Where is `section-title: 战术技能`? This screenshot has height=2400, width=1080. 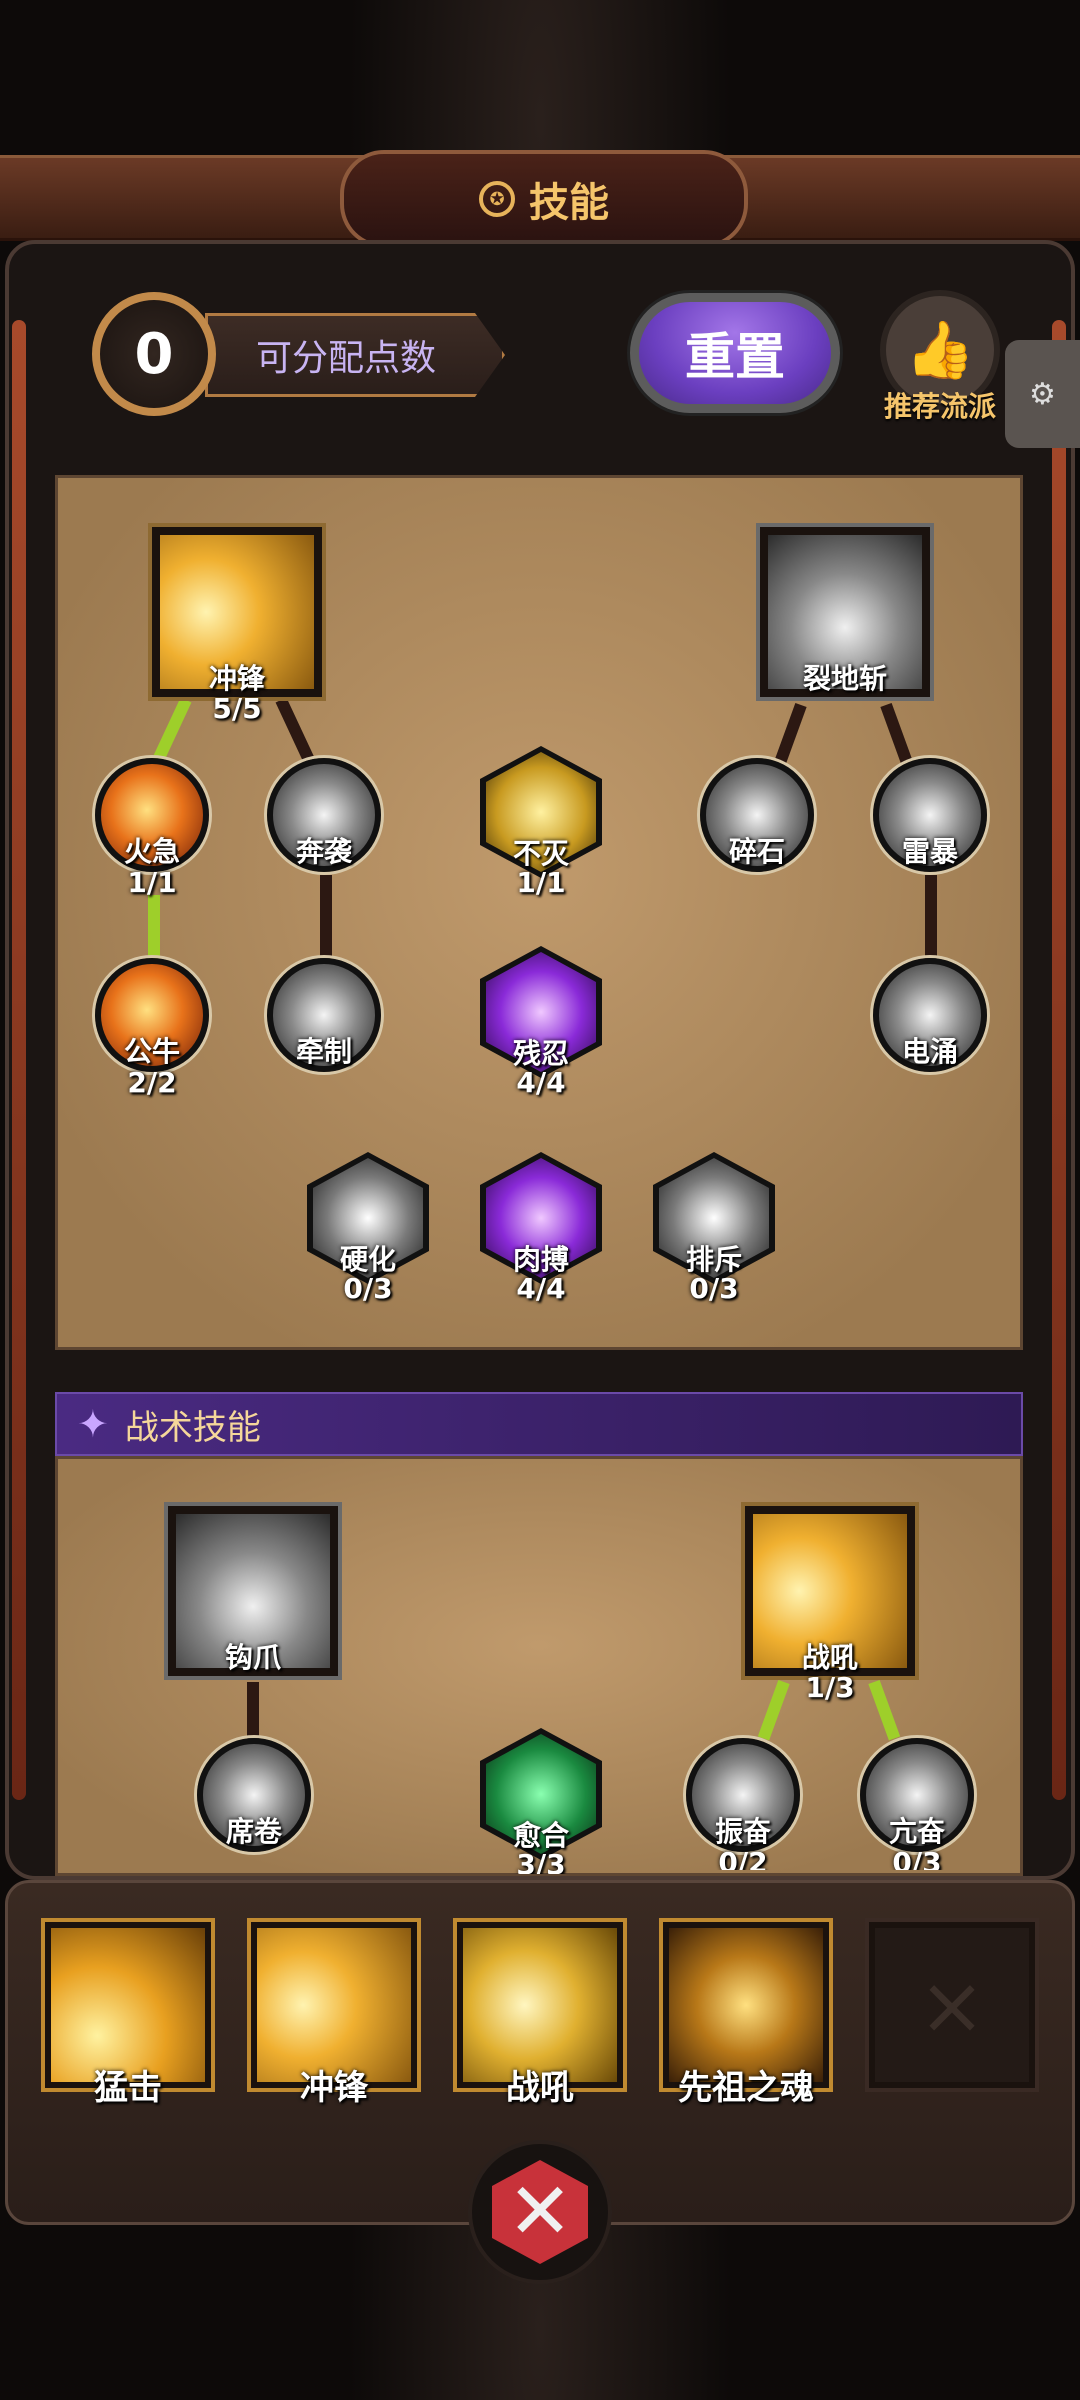
section-title: 战术技能 is located at coordinates (192, 1427).